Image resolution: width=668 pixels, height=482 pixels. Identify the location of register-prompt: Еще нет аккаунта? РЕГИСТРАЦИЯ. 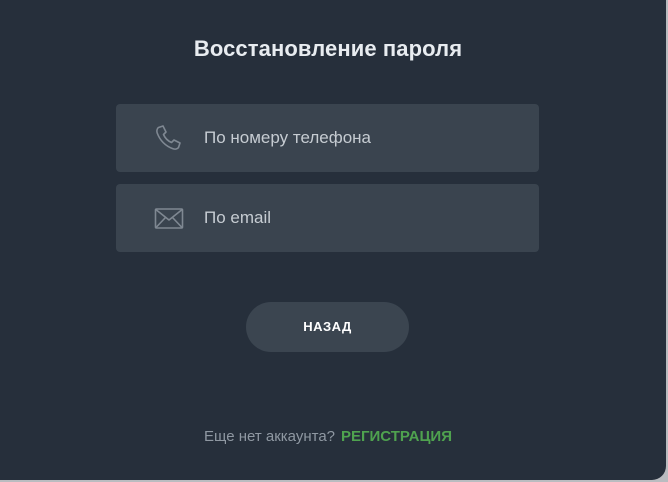
(328, 436).